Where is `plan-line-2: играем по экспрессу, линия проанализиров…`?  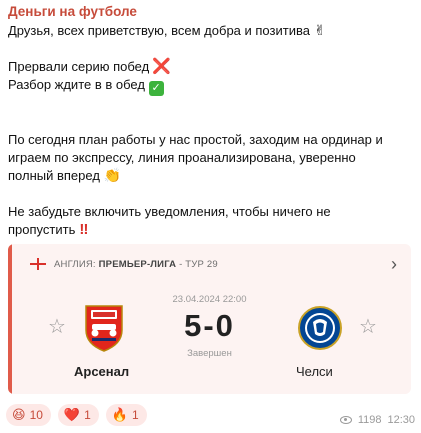
plan-line-2: играем по экспрессу, линия проанализиров… is located at coordinates (182, 157).